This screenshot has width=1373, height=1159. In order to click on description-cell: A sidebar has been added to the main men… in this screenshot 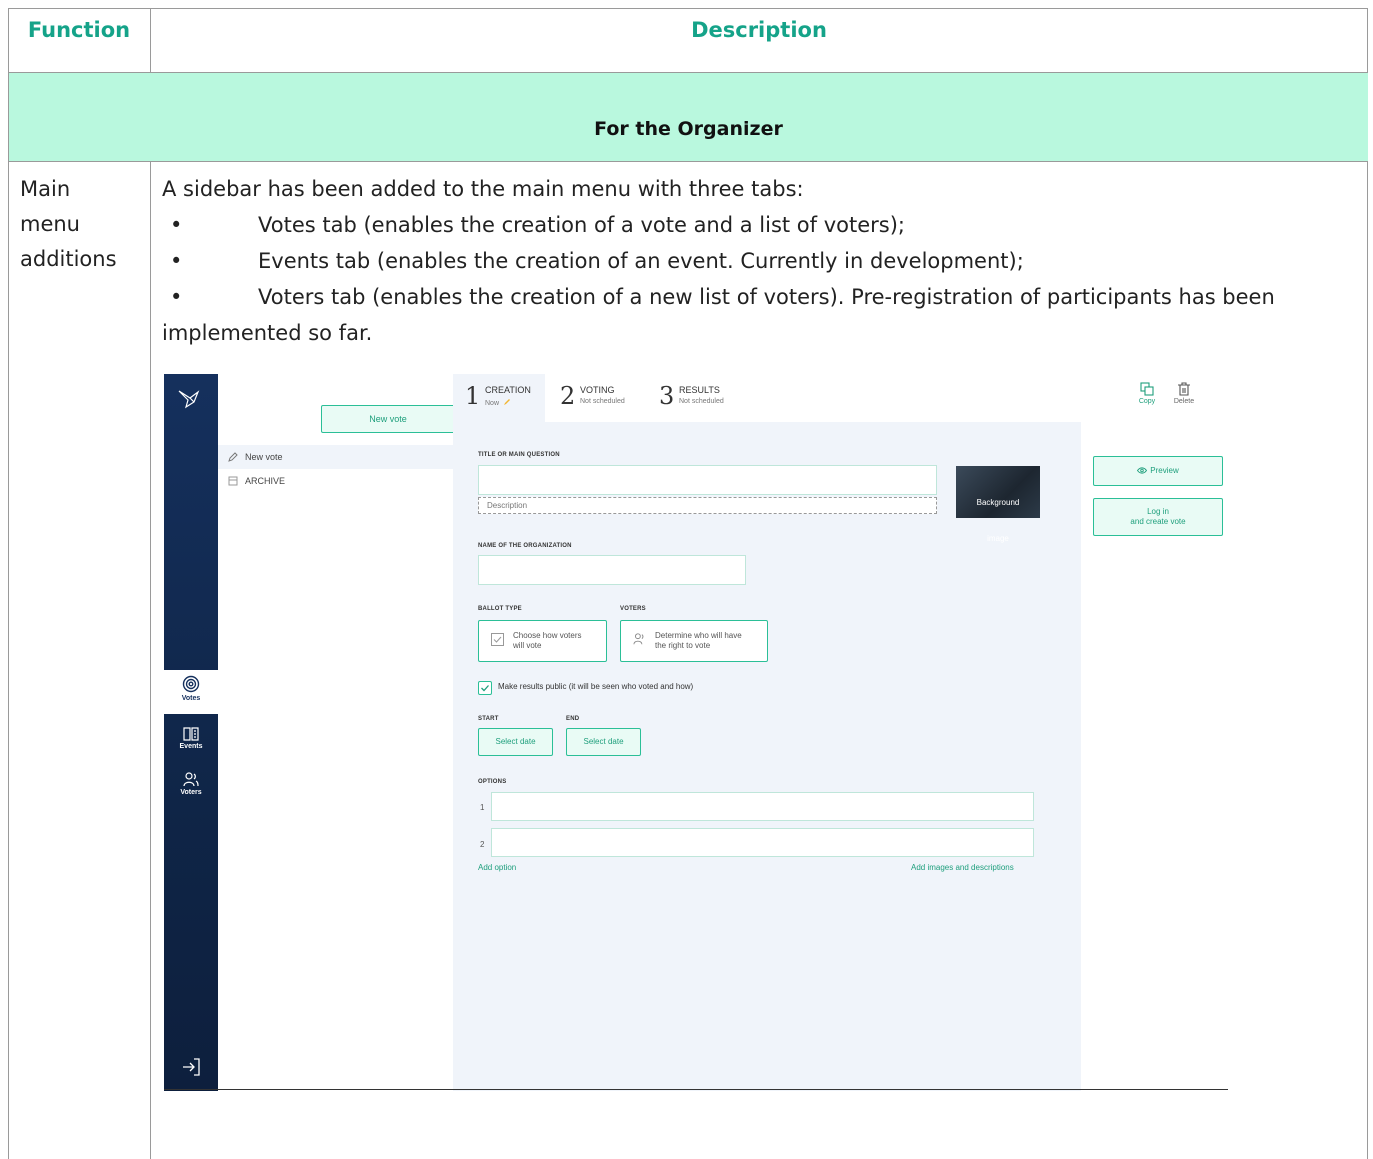, I will do `click(762, 261)`.